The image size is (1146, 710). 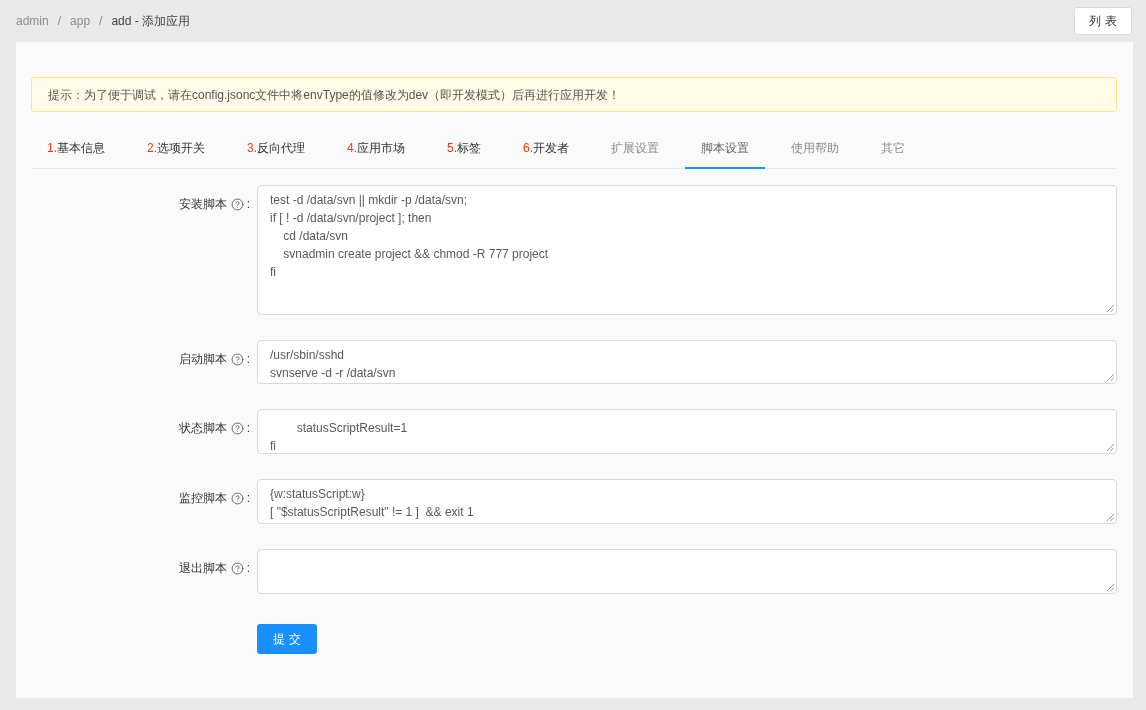 I want to click on script-field: /usr/sbin/sshd svnserve -d -r /data/svn, so click(x=687, y=362).